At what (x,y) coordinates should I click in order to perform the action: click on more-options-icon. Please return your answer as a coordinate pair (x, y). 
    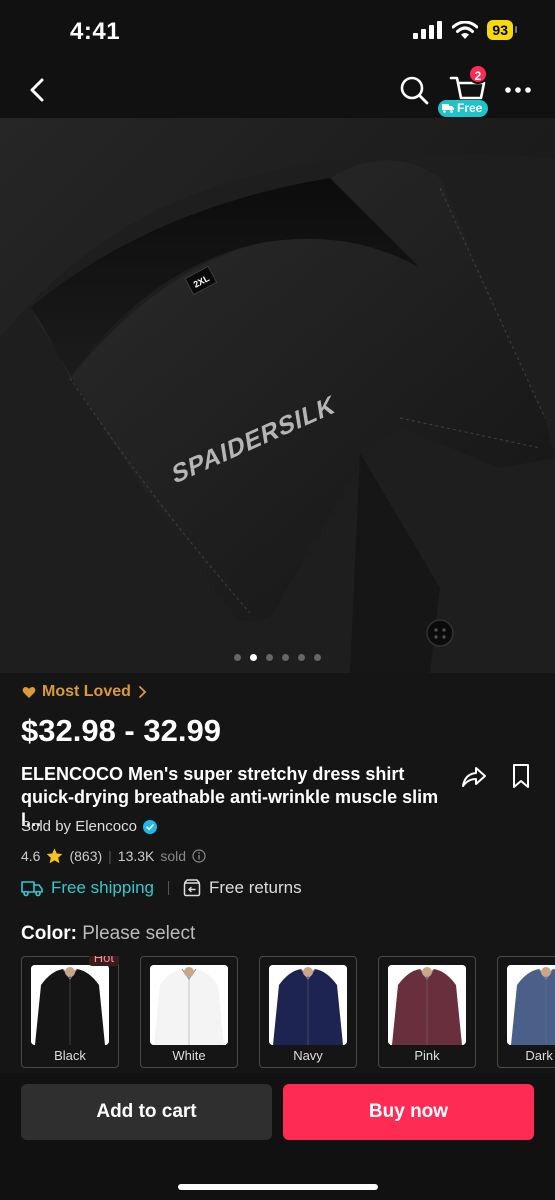
    Looking at the image, I should click on (518, 90).